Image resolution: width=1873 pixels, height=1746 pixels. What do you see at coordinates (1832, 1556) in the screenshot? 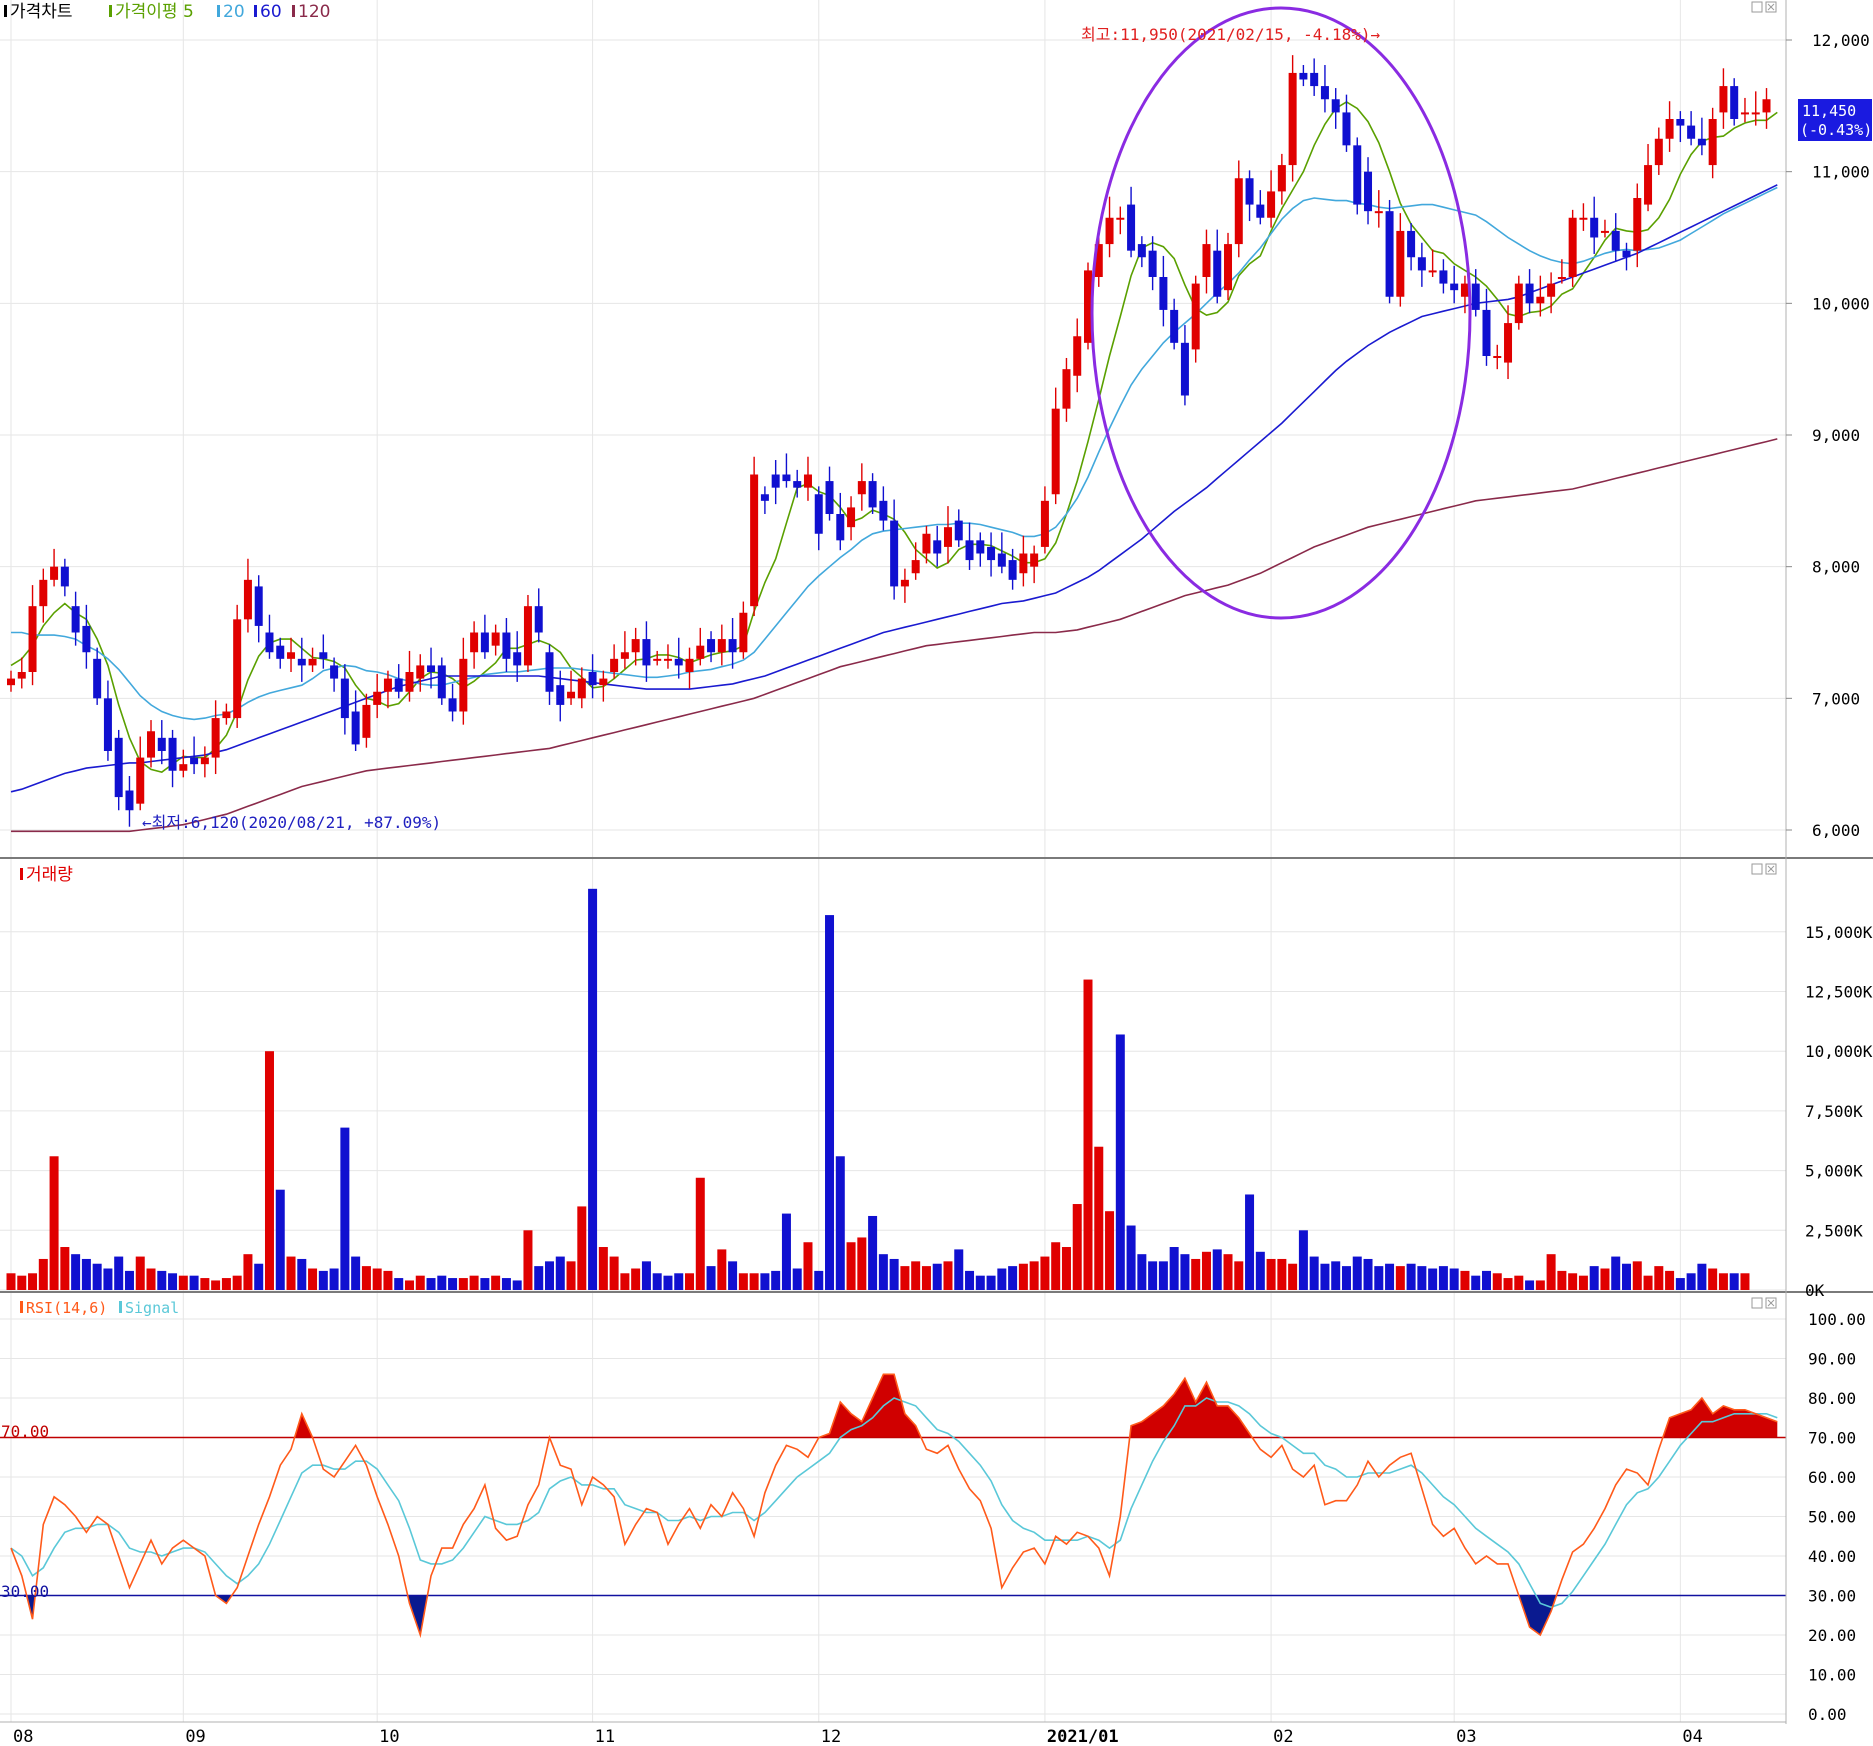
I see `rsi-tick-label: 40.00` at bounding box center [1832, 1556].